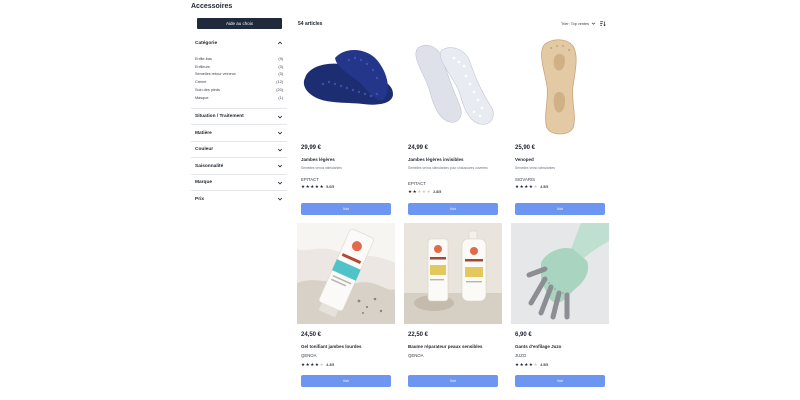  What do you see at coordinates (239, 98) in the screenshot?
I see `category-item-masque: Masque (1)` at bounding box center [239, 98].